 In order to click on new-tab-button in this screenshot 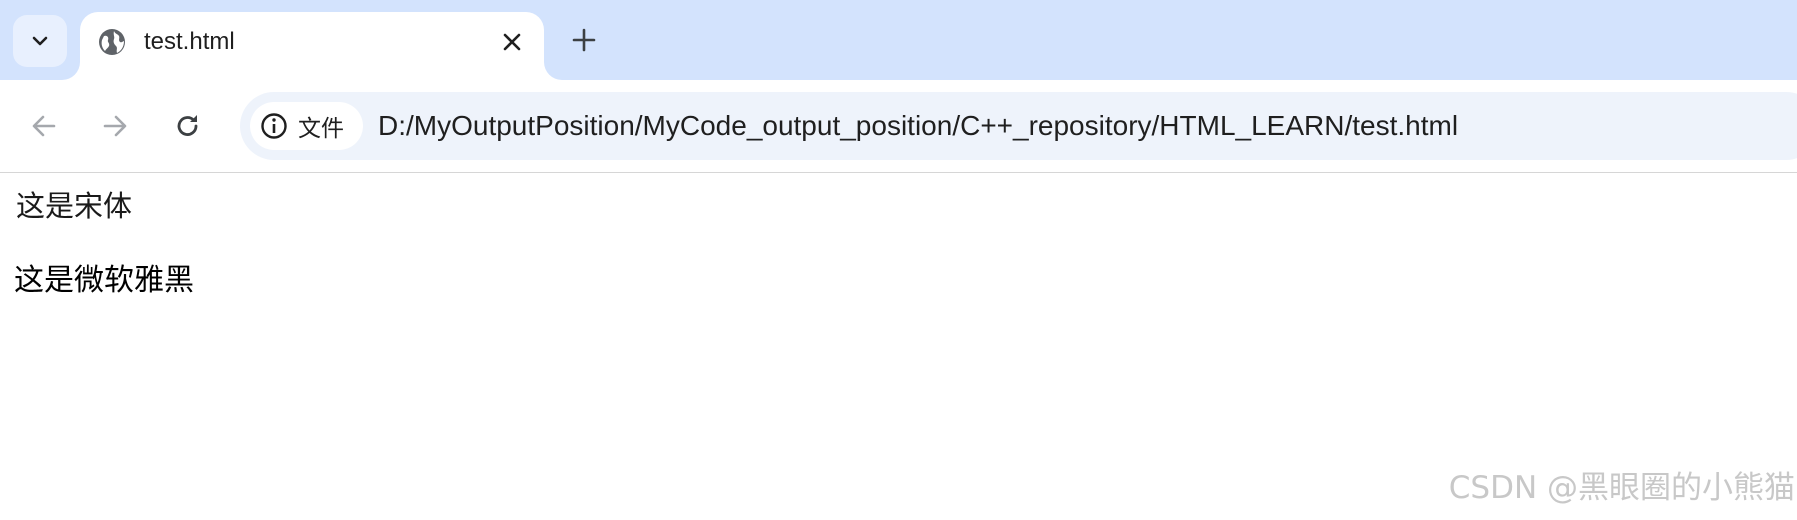, I will do `click(584, 40)`.